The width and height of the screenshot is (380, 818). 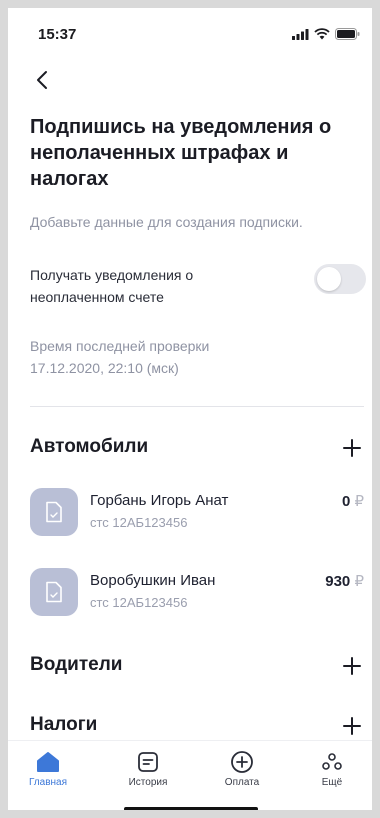 What do you see at coordinates (89, 446) in the screenshot?
I see `cars-section-title: Автомобили` at bounding box center [89, 446].